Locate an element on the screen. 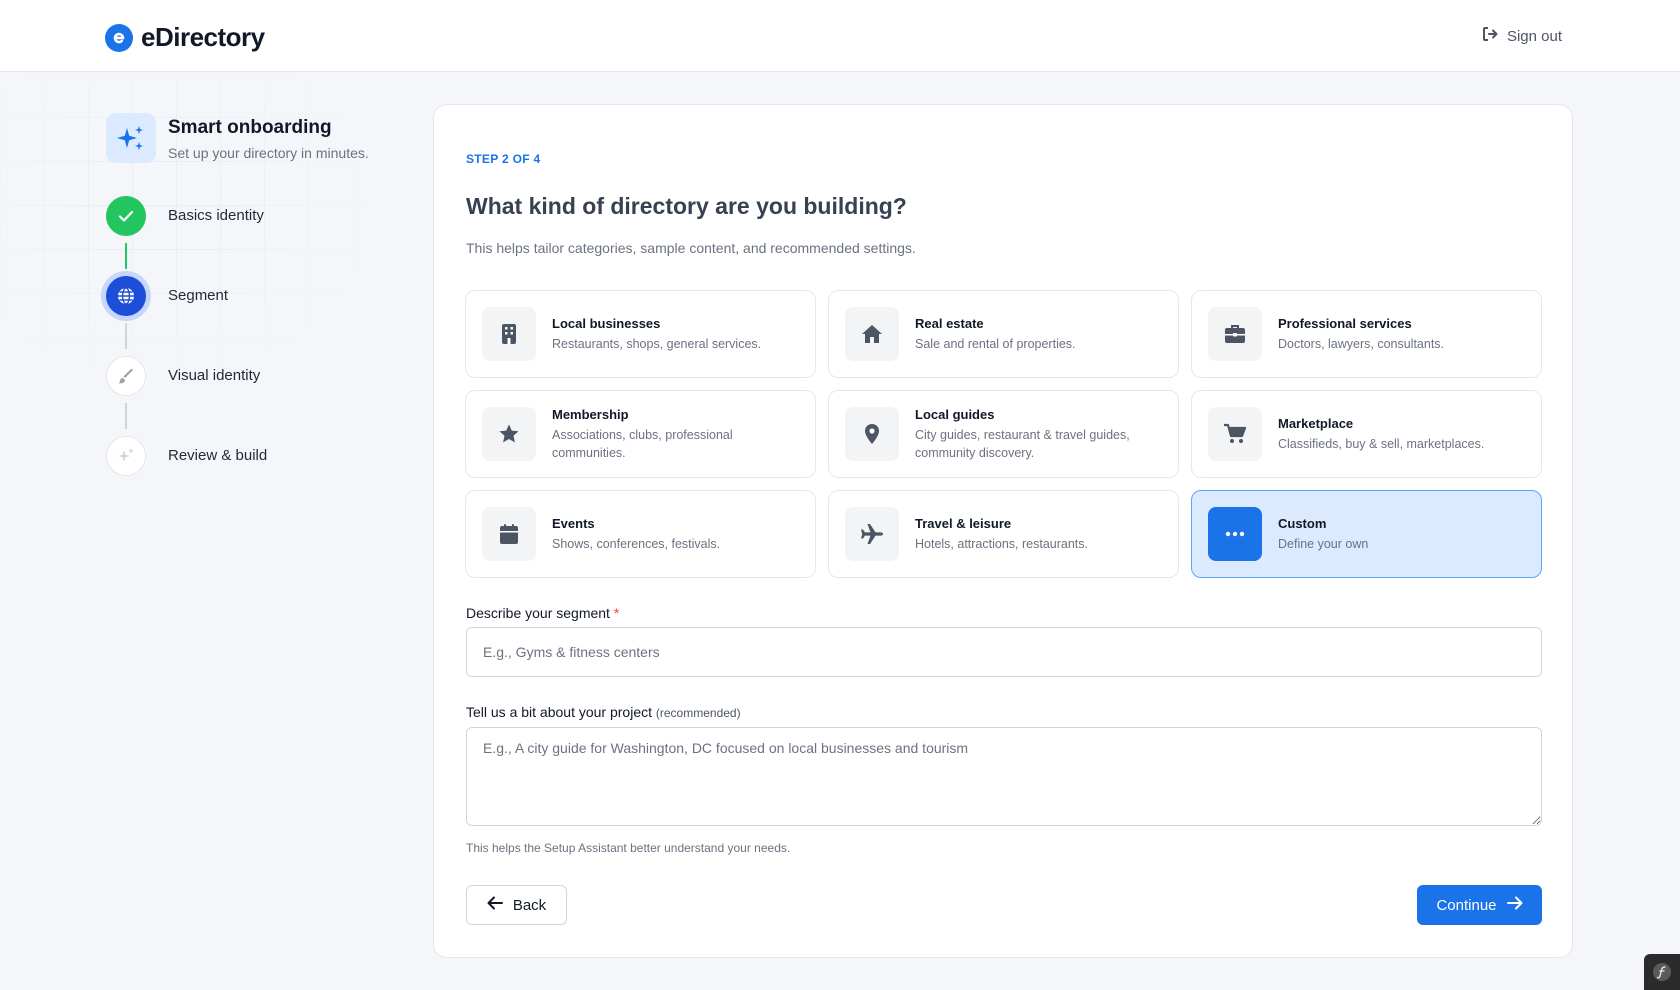 Image resolution: width=1680 pixels, height=990 pixels. sidebar-subtitle: Set up your directory in minutes. is located at coordinates (268, 153).